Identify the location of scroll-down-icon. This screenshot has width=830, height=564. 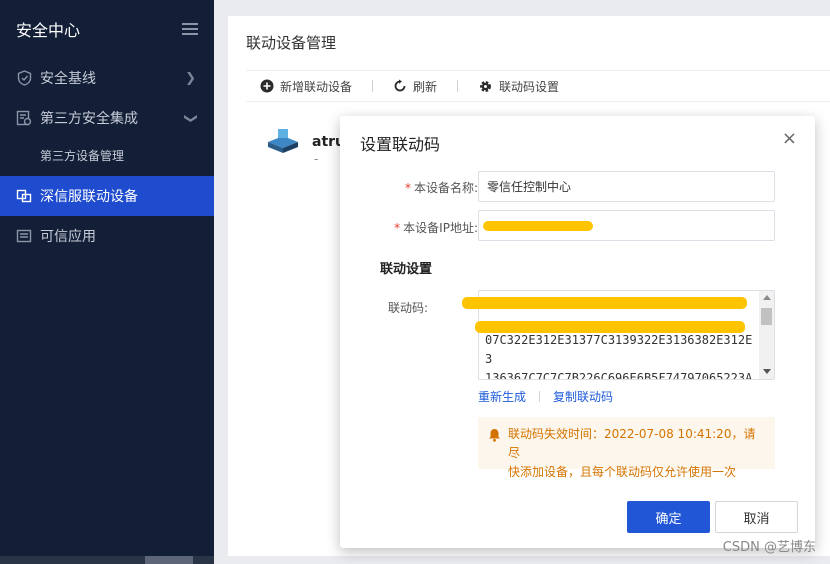
(767, 371).